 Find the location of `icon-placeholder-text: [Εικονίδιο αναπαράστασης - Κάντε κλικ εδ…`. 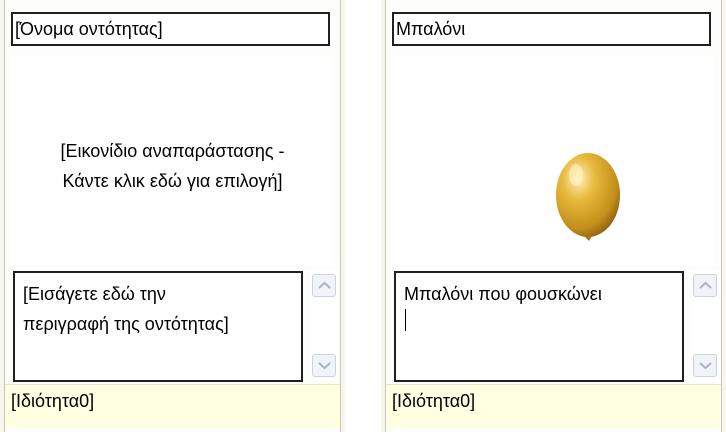

icon-placeholder-text: [Εικονίδιο αναπαράστασης - Κάντε κλικ εδ… is located at coordinates (172, 166).